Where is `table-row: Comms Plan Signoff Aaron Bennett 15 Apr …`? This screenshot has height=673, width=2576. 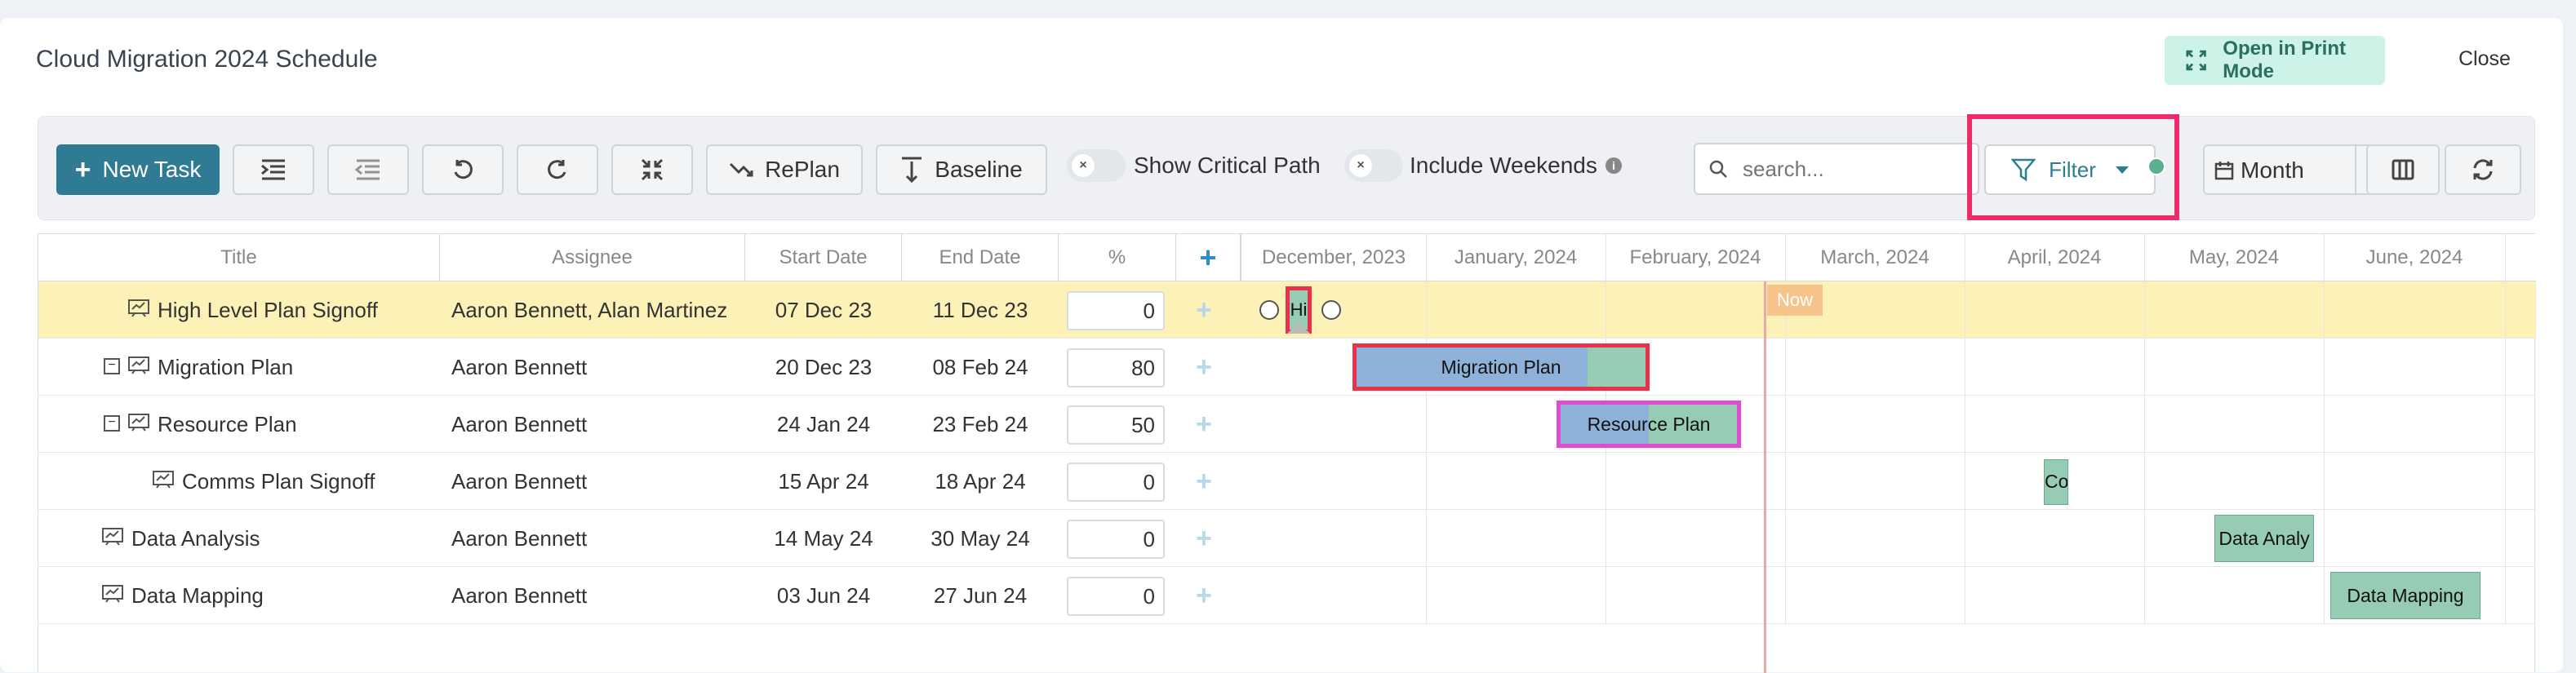
table-row: Comms Plan Signoff Aaron Bennett 15 Apr … is located at coordinates (639, 482).